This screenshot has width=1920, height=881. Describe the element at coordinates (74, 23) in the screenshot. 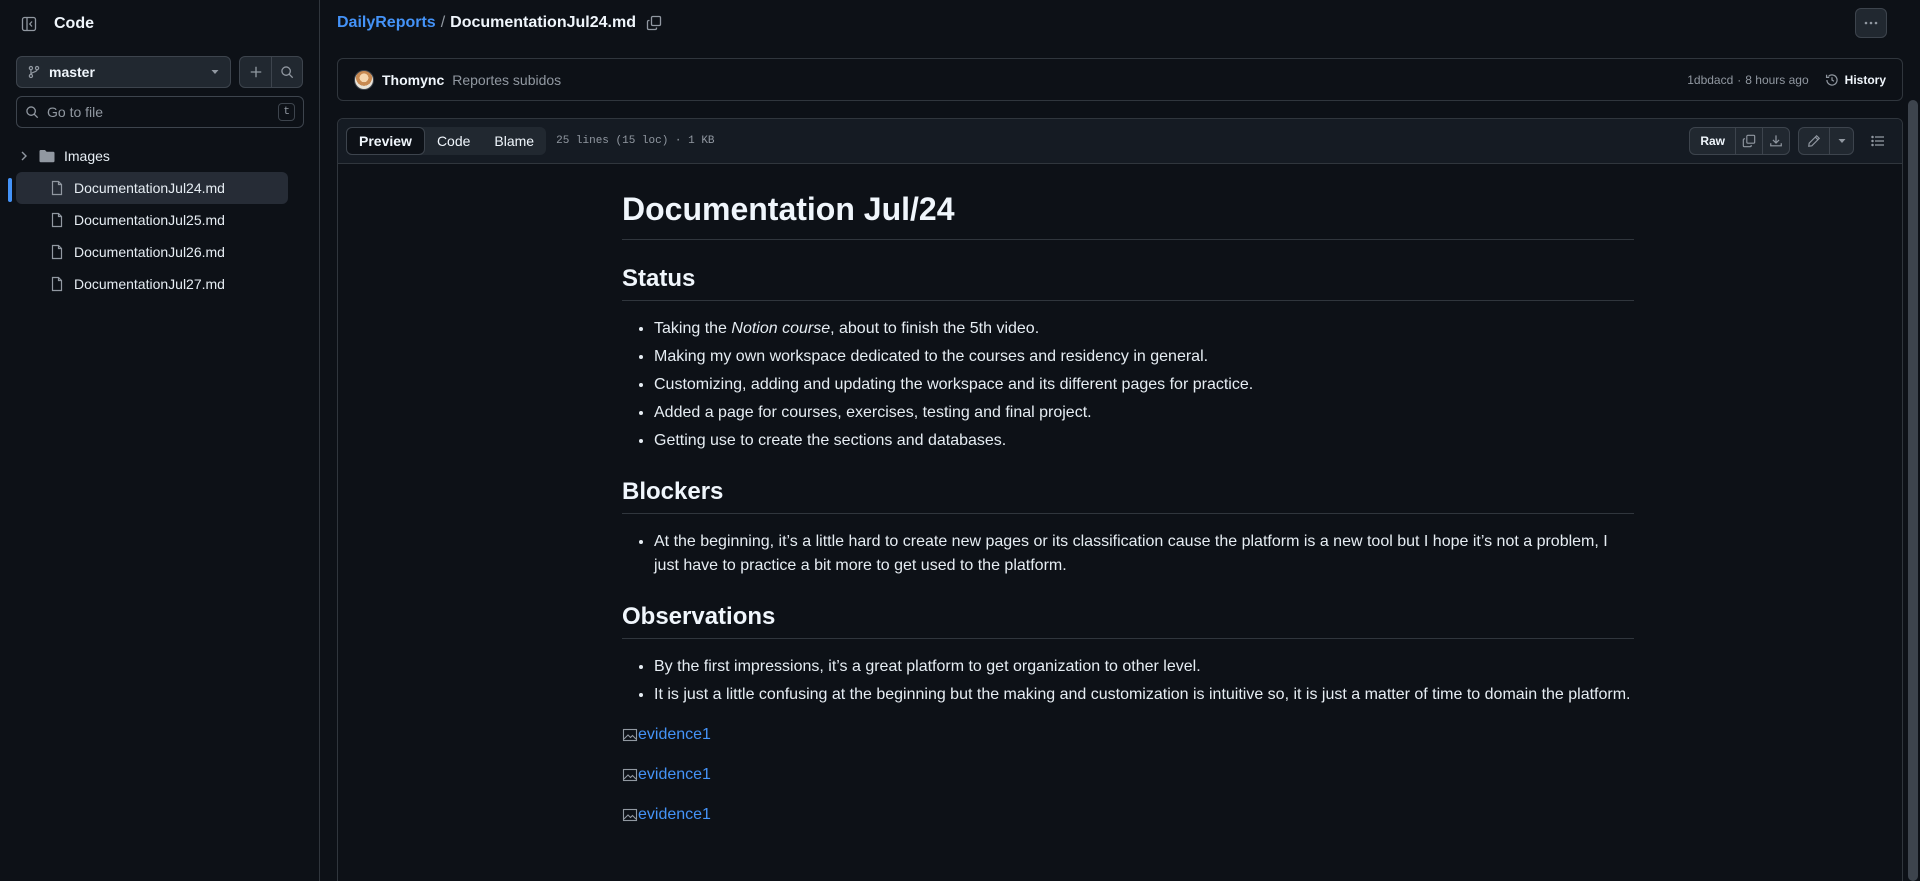

I see `sidebar-title: Code` at that location.